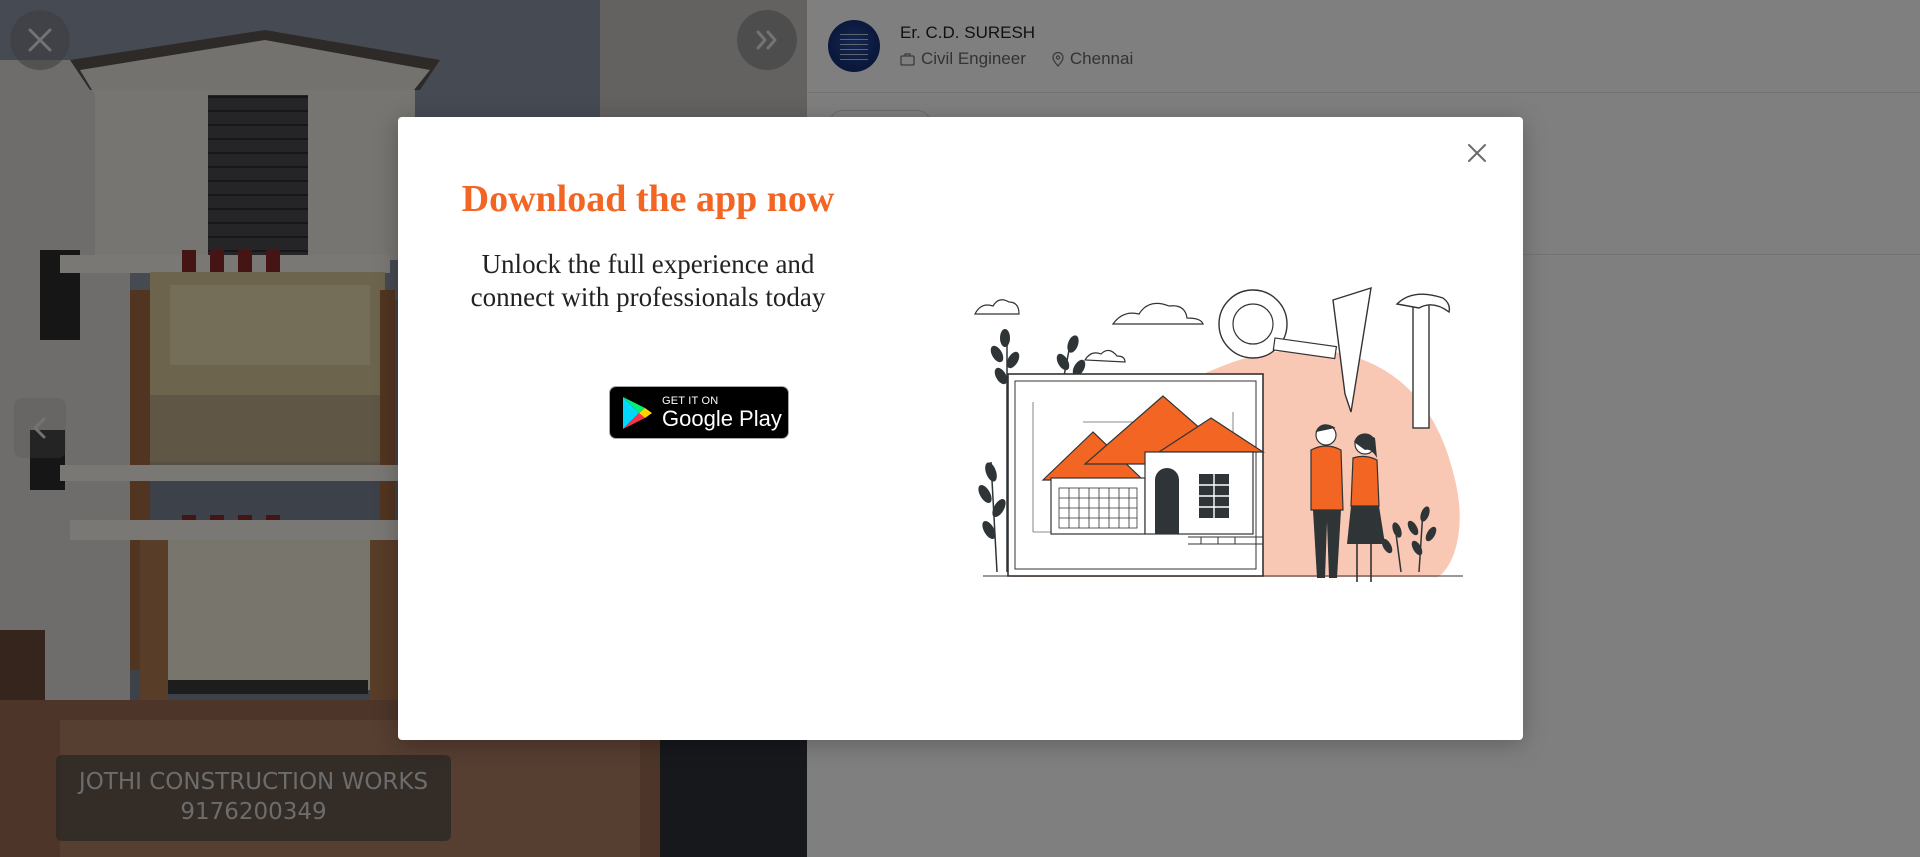 The width and height of the screenshot is (1920, 857). What do you see at coordinates (648, 264) in the screenshot?
I see `modal-subtitle-line1: Unlock the full experience and` at bounding box center [648, 264].